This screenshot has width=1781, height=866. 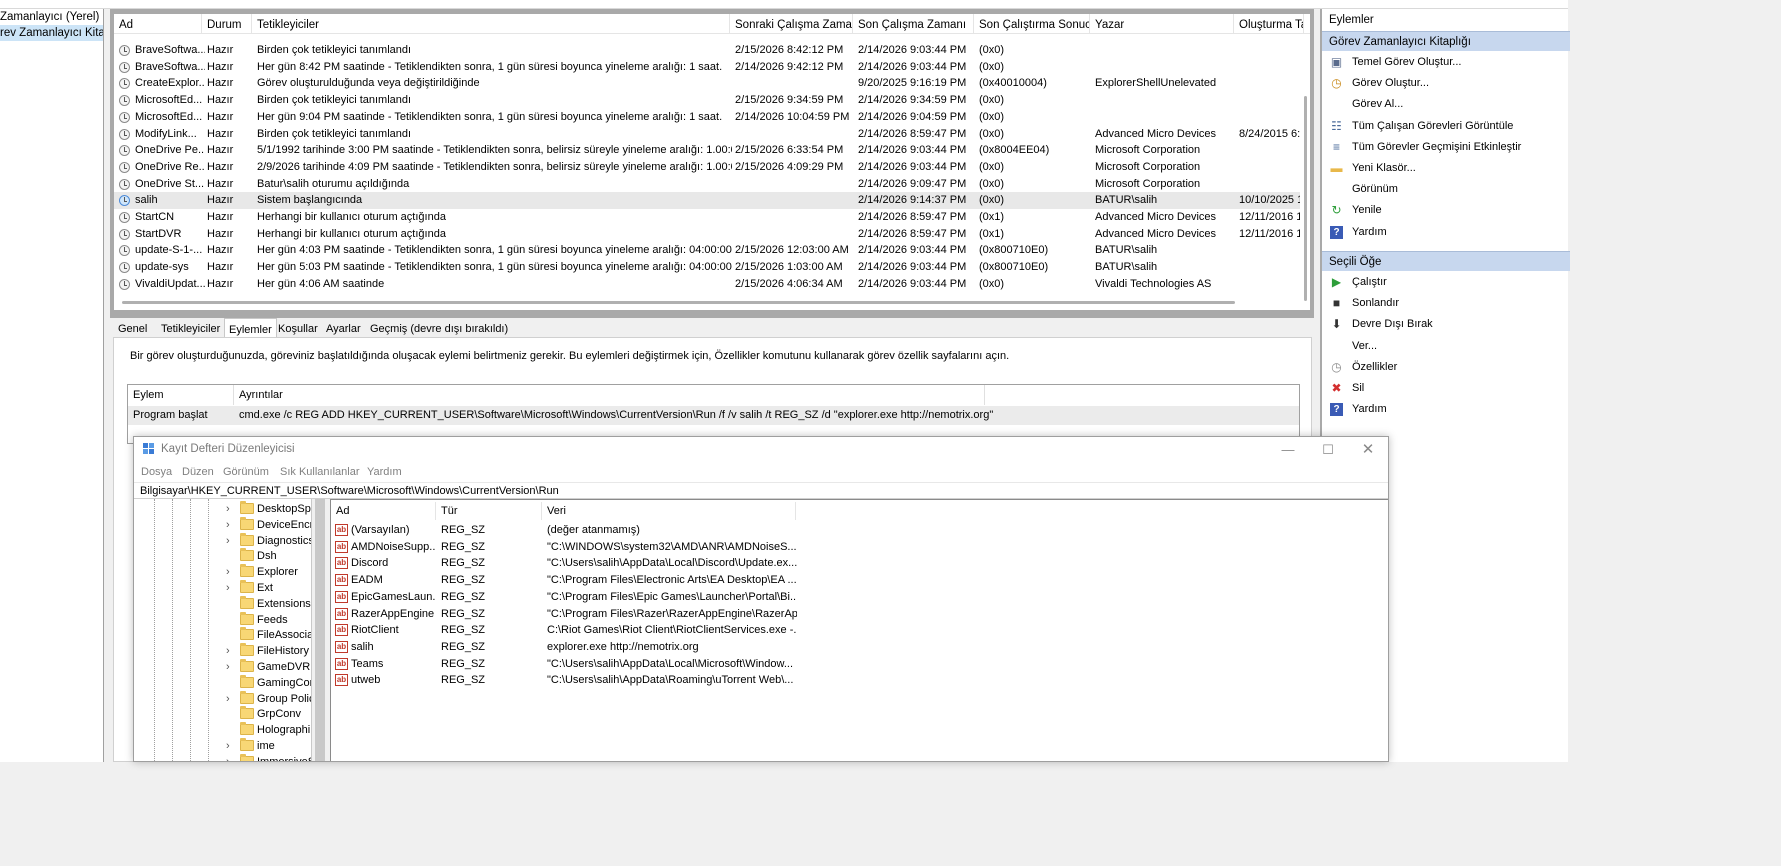 I want to click on menu-file: Dosya, so click(x=156, y=472).